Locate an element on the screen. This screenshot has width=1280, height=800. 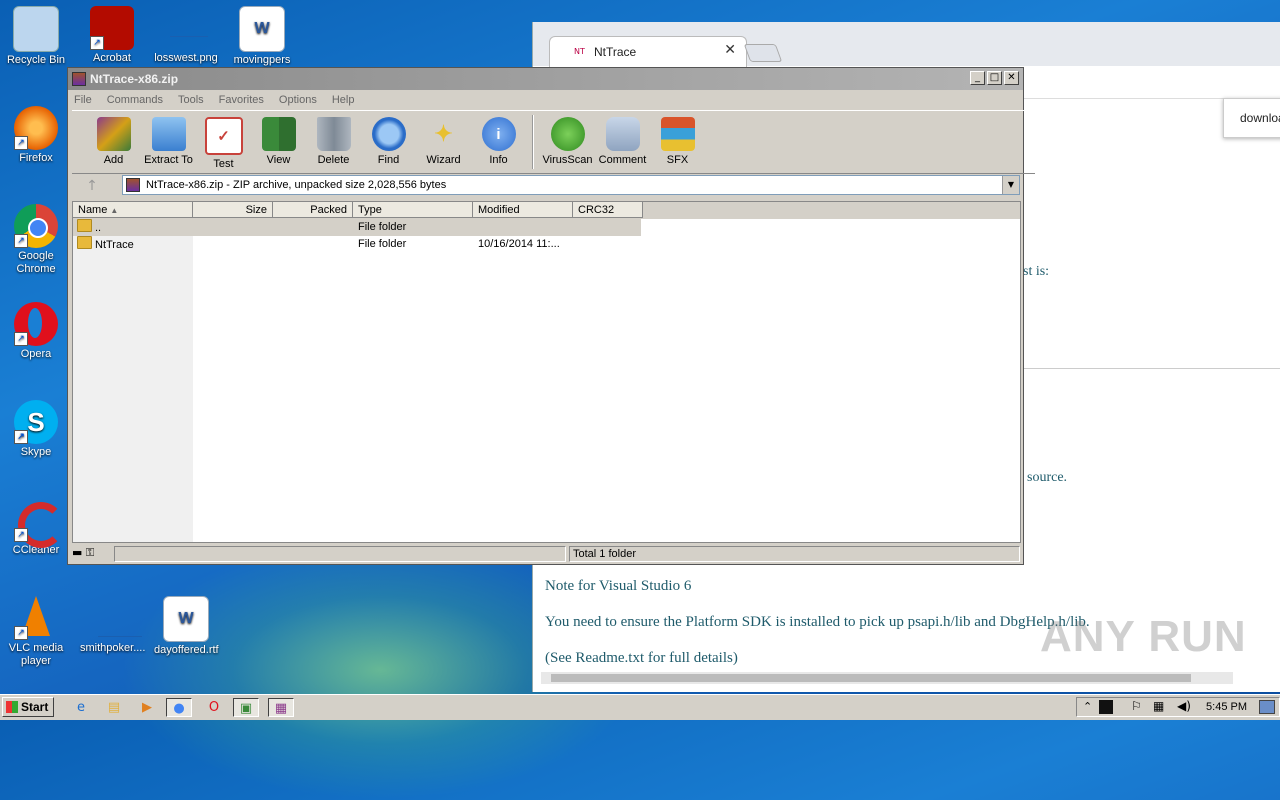
desktop-icon-label: Opera is located at coordinates (36, 354).